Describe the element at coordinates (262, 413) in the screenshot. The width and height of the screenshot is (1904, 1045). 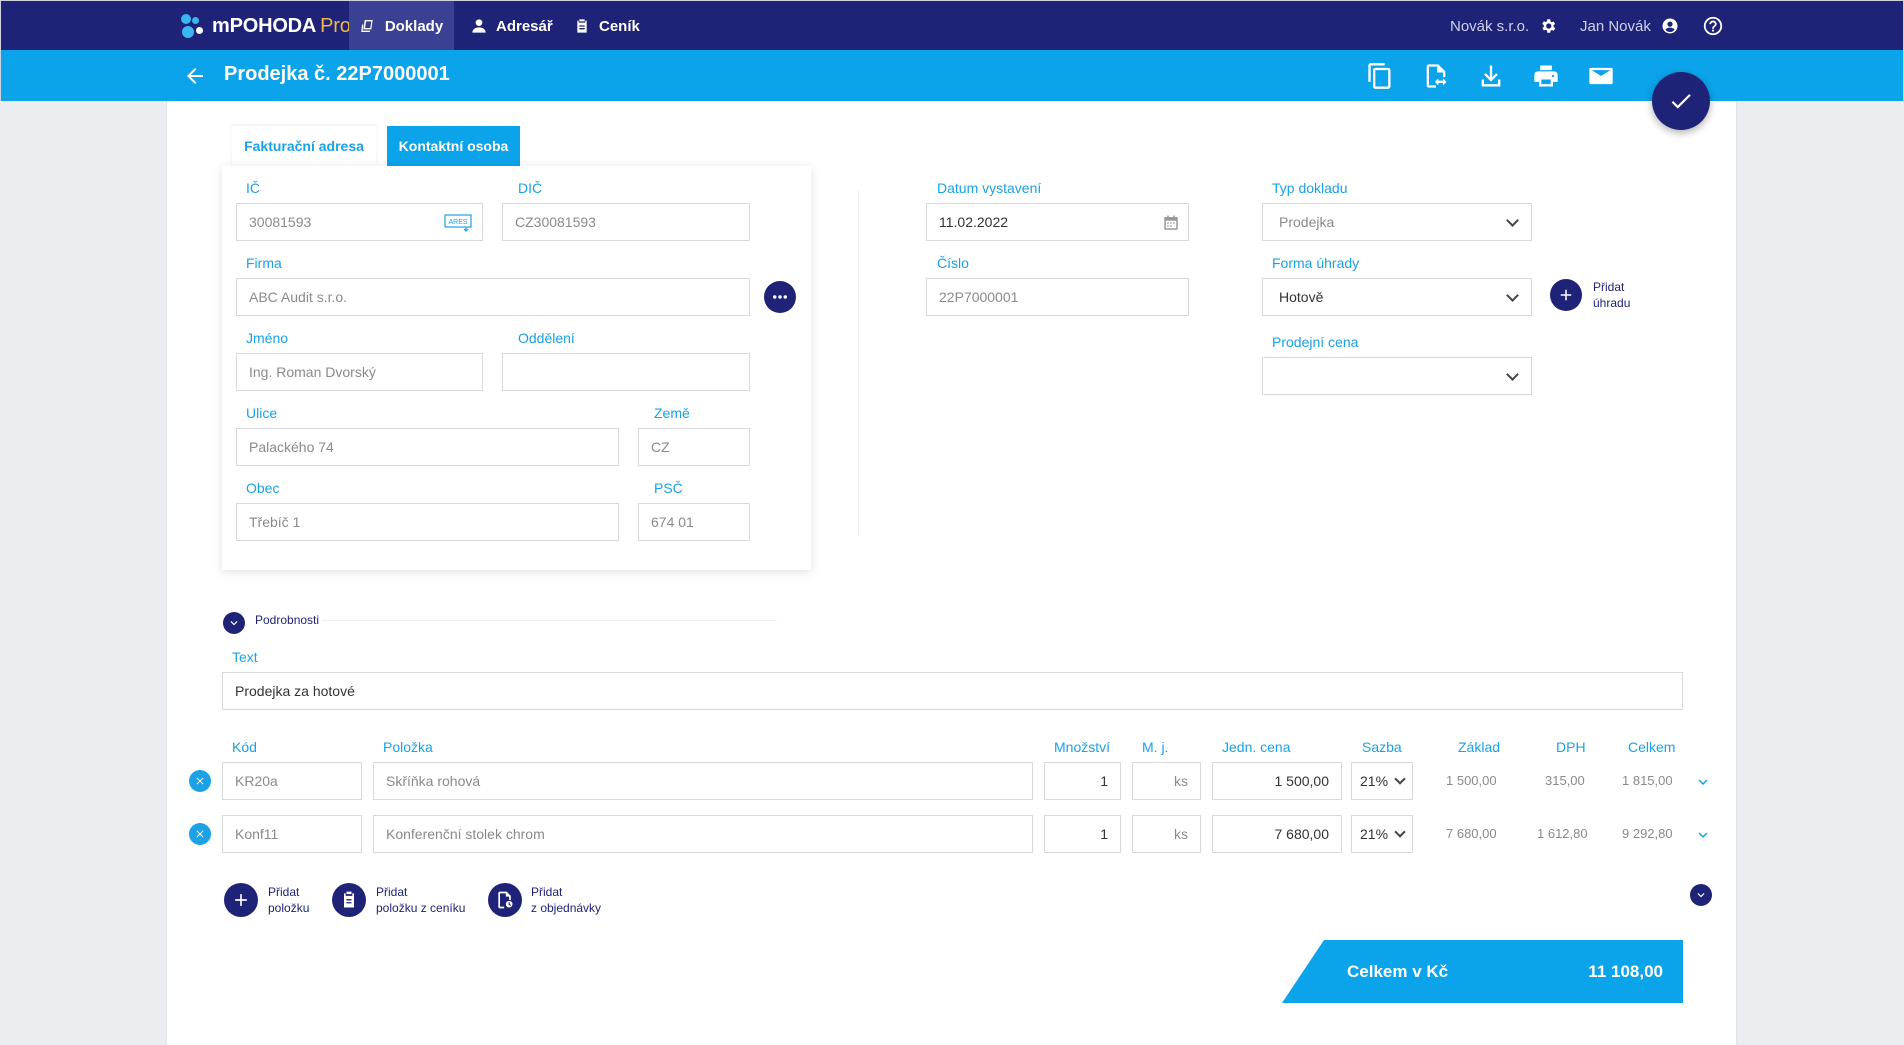
I see `ulice-label: Ulice` at that location.